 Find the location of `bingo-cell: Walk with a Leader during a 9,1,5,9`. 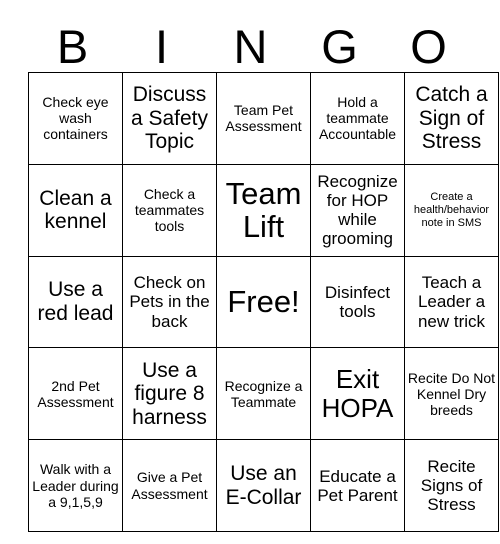

bingo-cell: Walk with a Leader during a 9,1,5,9 is located at coordinates (75, 485).